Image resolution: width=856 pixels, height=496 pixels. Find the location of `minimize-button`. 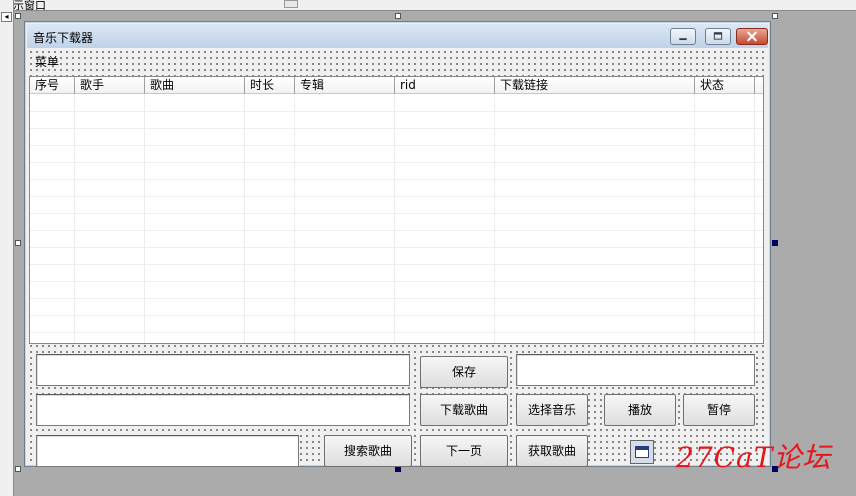

minimize-button is located at coordinates (683, 36).